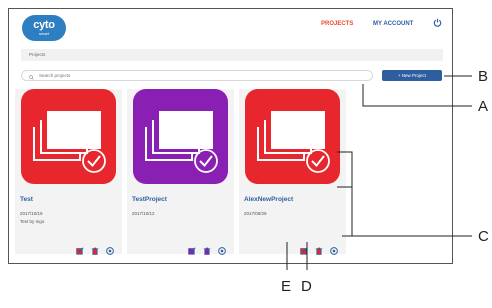 This screenshot has width=492, height=308. What do you see at coordinates (483, 236) in the screenshot?
I see `callout-c: C` at bounding box center [483, 236].